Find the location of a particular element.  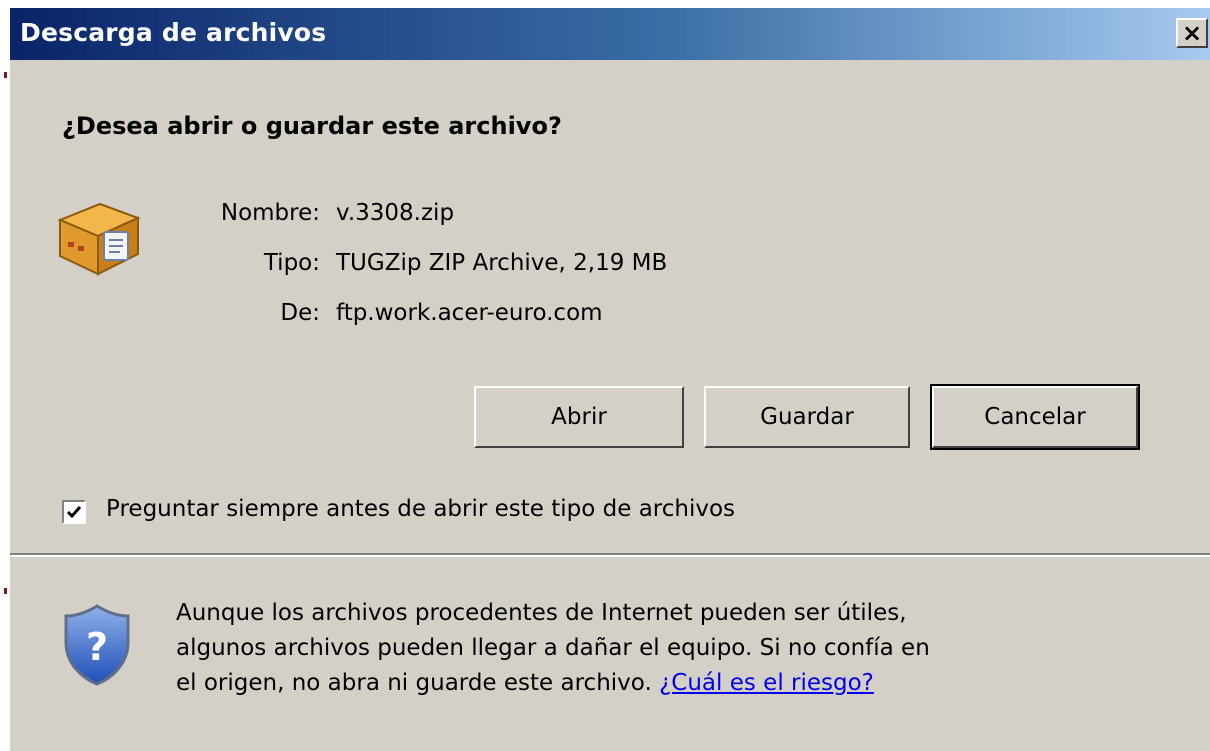

open-button: Abrir is located at coordinates (579, 417).